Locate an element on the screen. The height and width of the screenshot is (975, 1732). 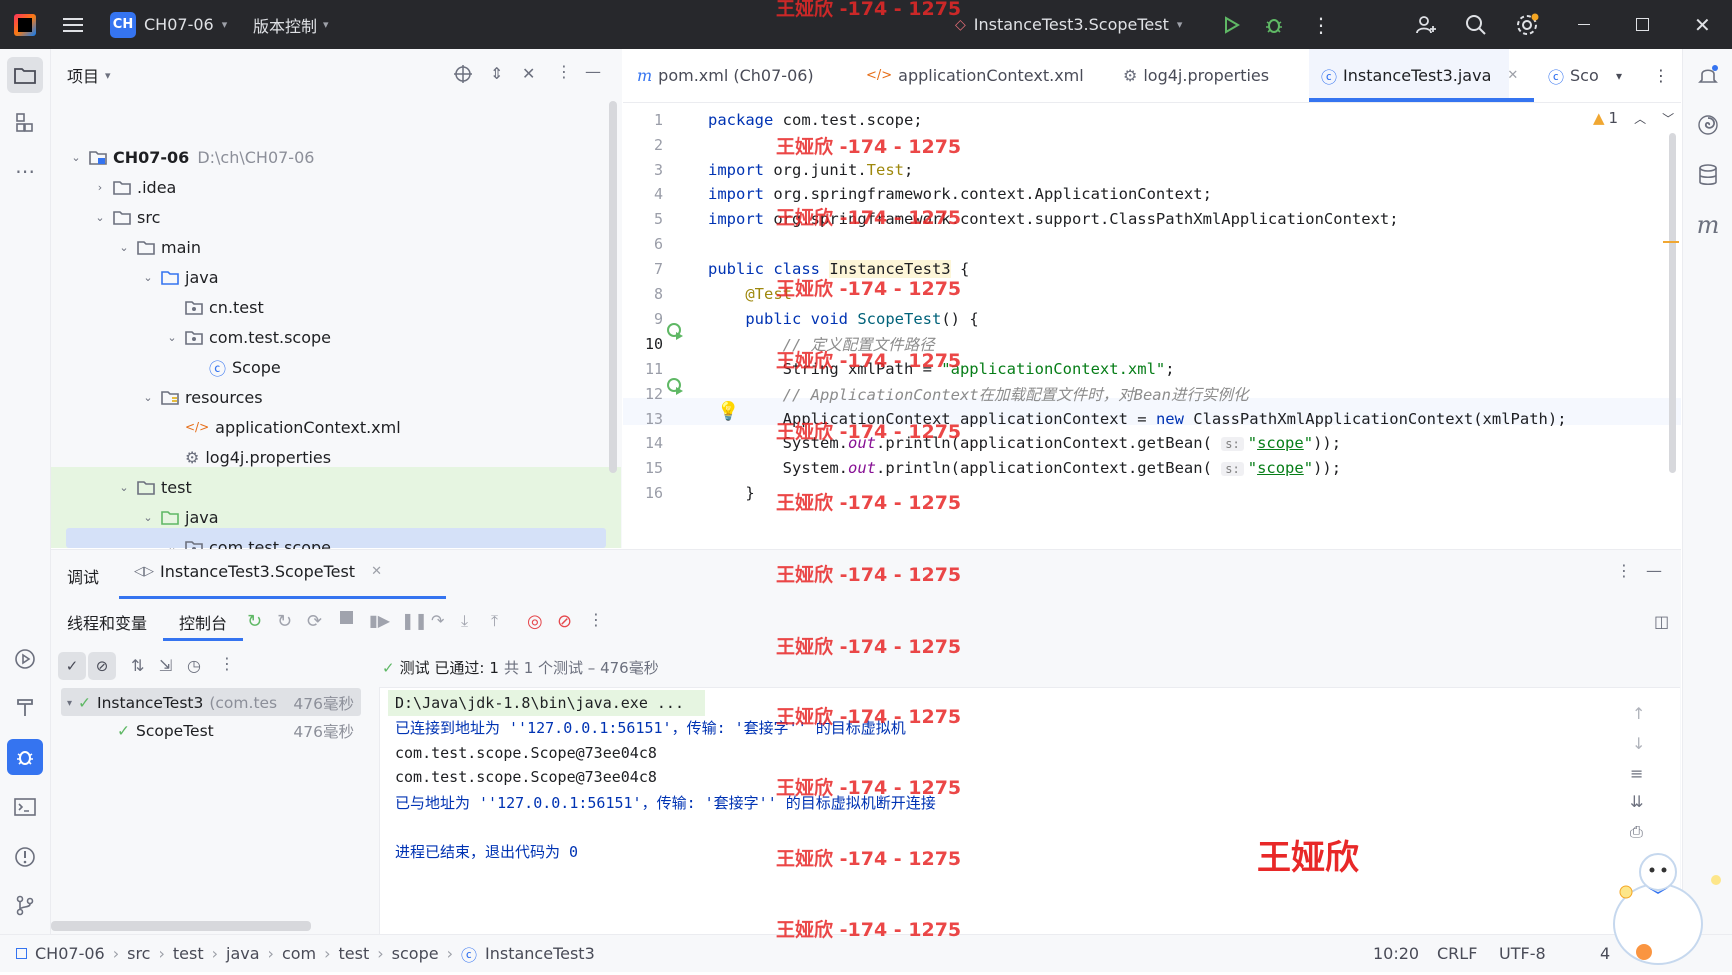
breadcrumb-item: com is located at coordinates (299, 953).